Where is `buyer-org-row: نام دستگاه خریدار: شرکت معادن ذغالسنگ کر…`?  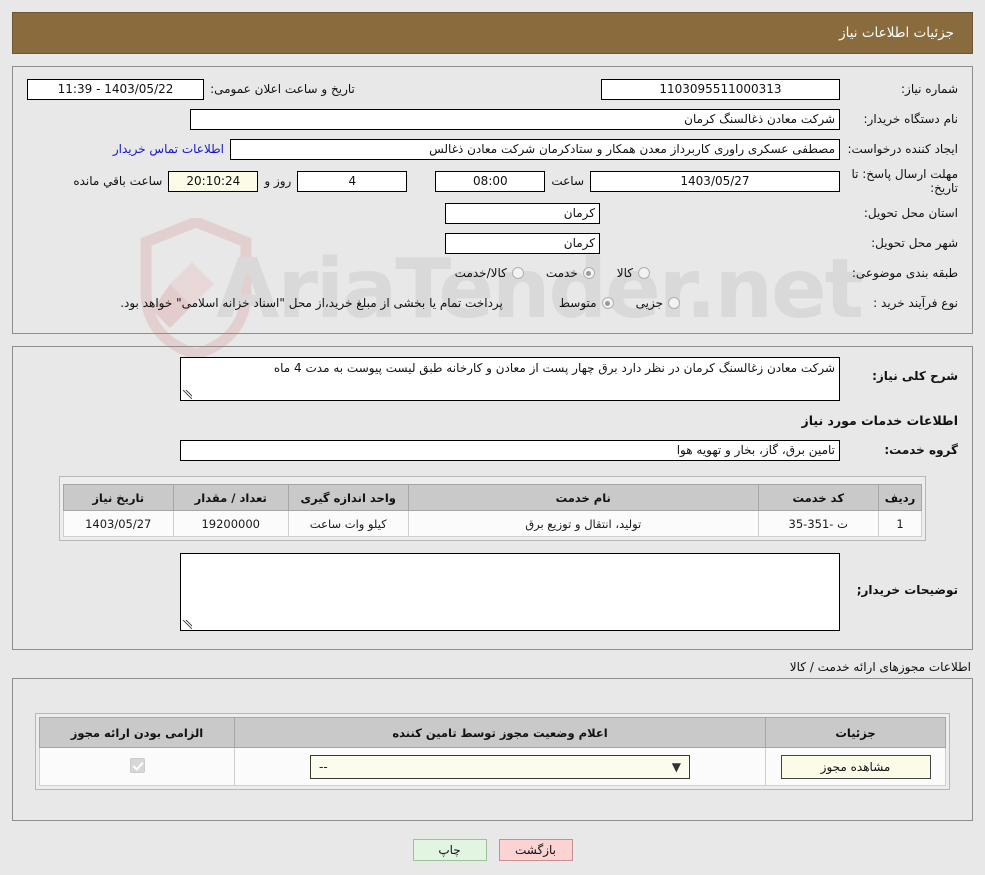 buyer-org-row: نام دستگاه خریدار: شرکت معادن ذغالسنگ کر… is located at coordinates (492, 119).